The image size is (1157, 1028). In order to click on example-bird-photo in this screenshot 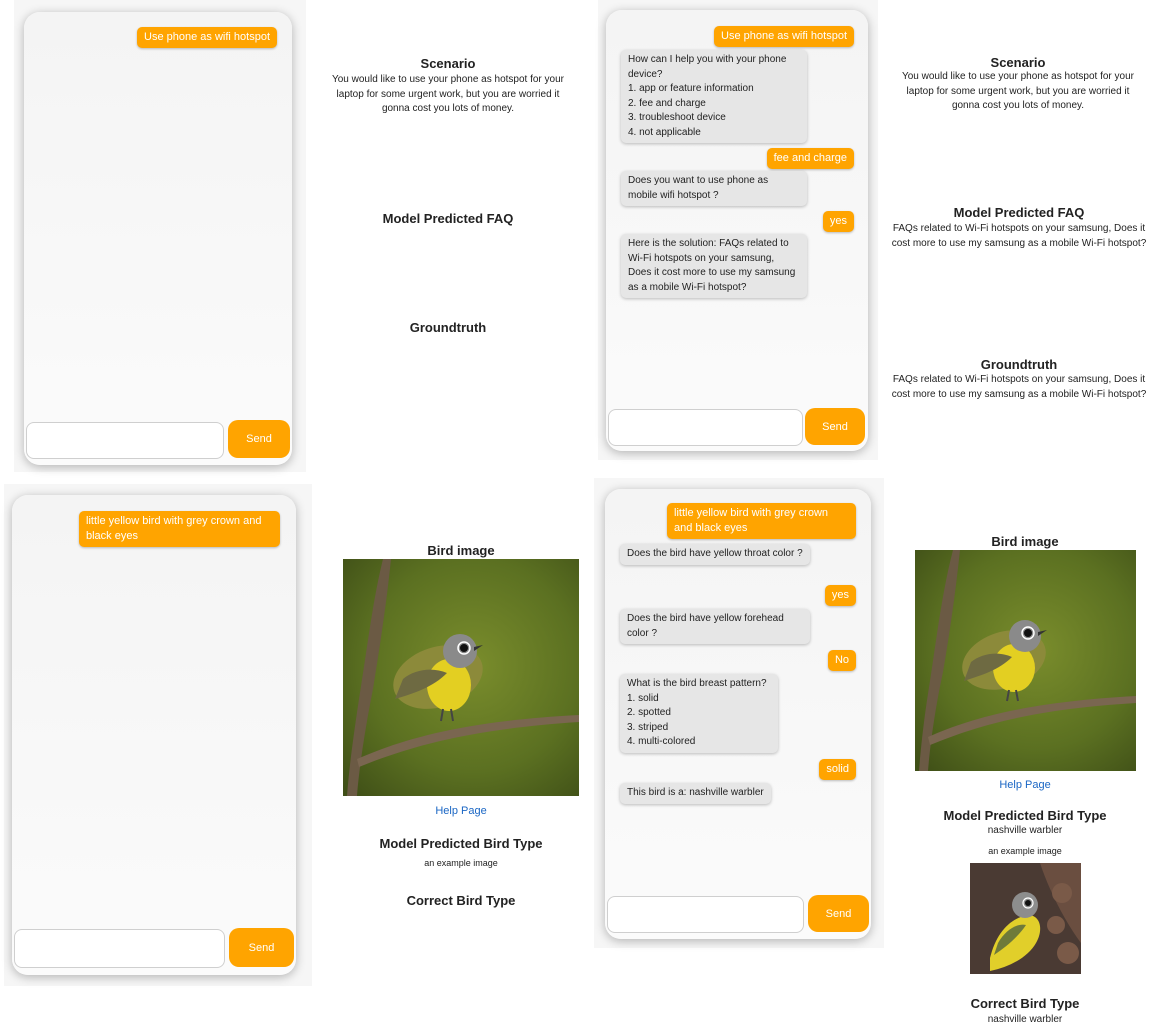, I will do `click(1025, 918)`.